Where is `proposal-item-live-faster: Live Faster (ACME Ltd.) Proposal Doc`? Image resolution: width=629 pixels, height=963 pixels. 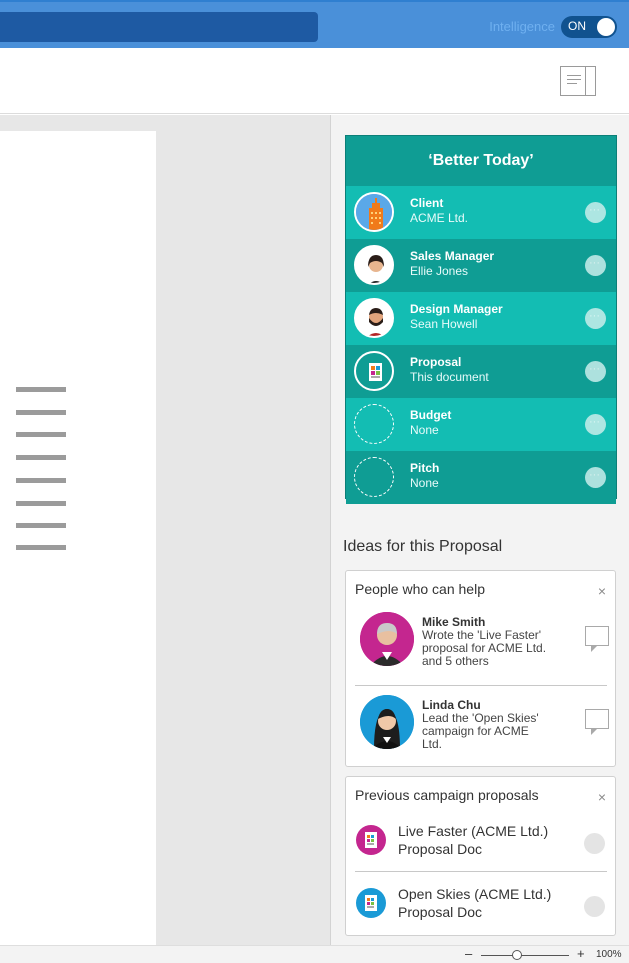
proposal-item-live-faster: Live Faster (ACME Ltd.) Proposal Doc is located at coordinates (481, 845).